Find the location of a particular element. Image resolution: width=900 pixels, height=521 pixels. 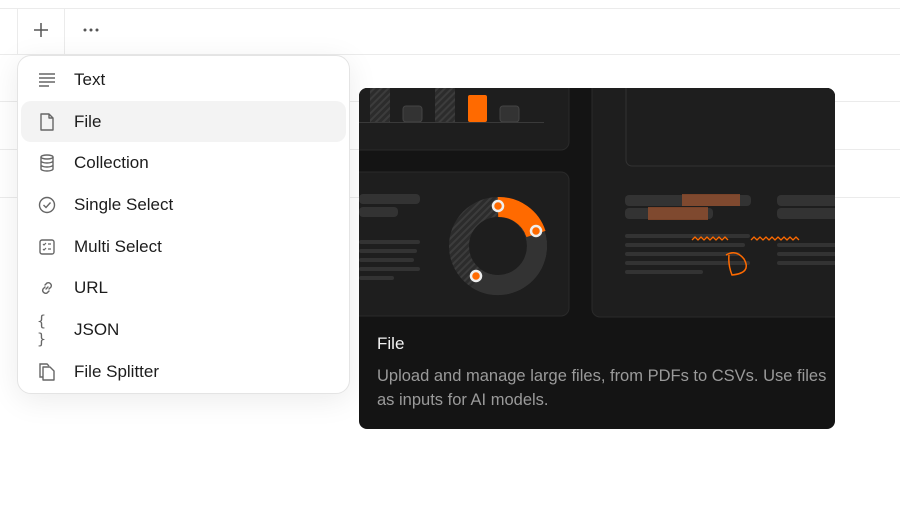

menu-item-label: Collection is located at coordinates (111, 163).